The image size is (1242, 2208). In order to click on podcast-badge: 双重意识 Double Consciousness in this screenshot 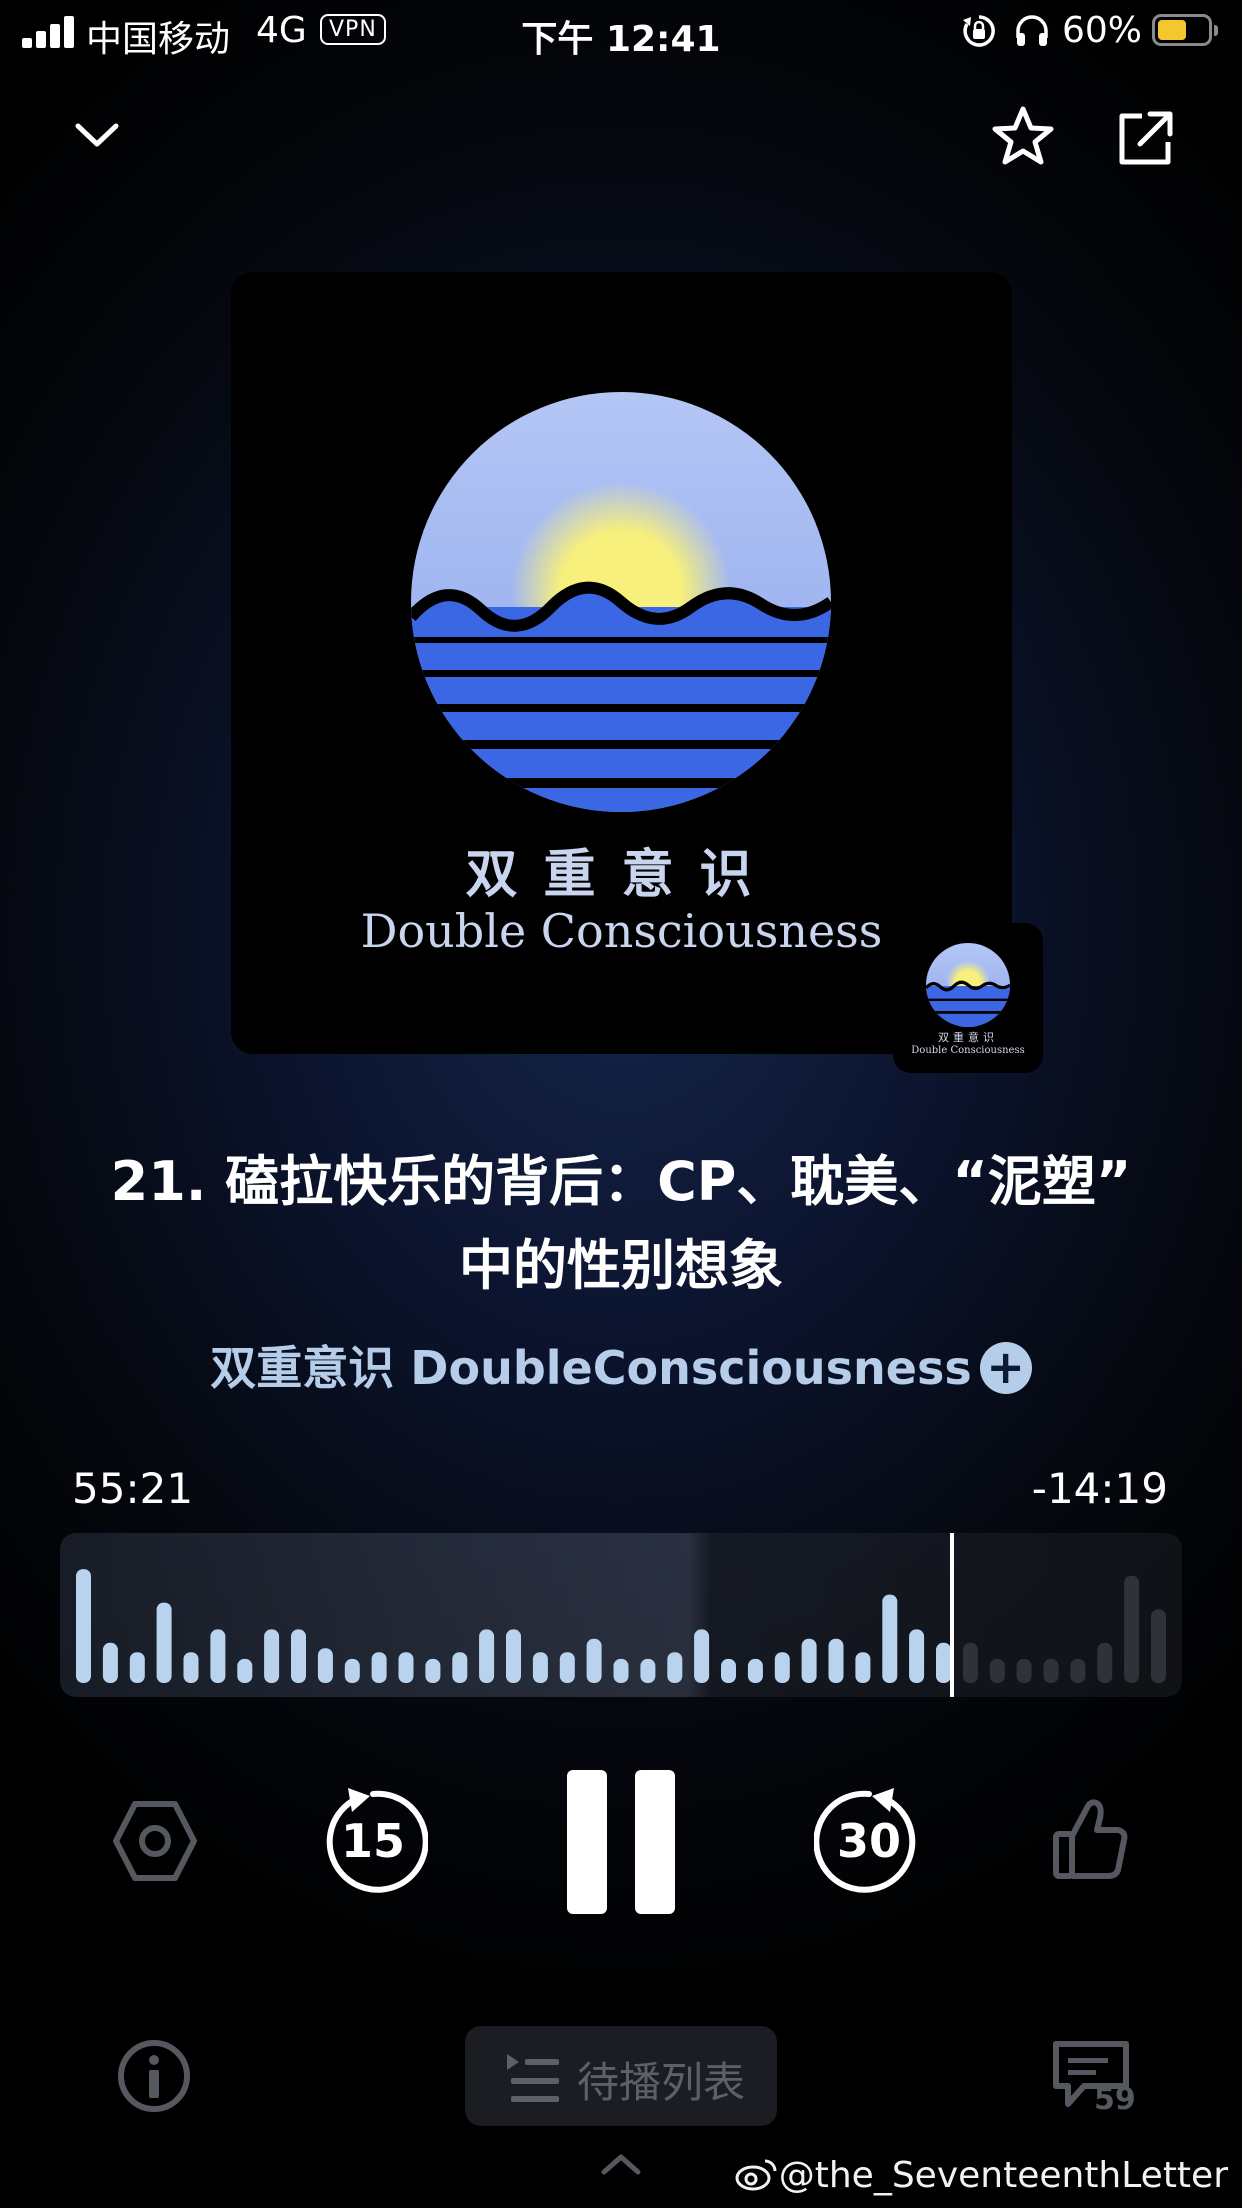, I will do `click(968, 998)`.